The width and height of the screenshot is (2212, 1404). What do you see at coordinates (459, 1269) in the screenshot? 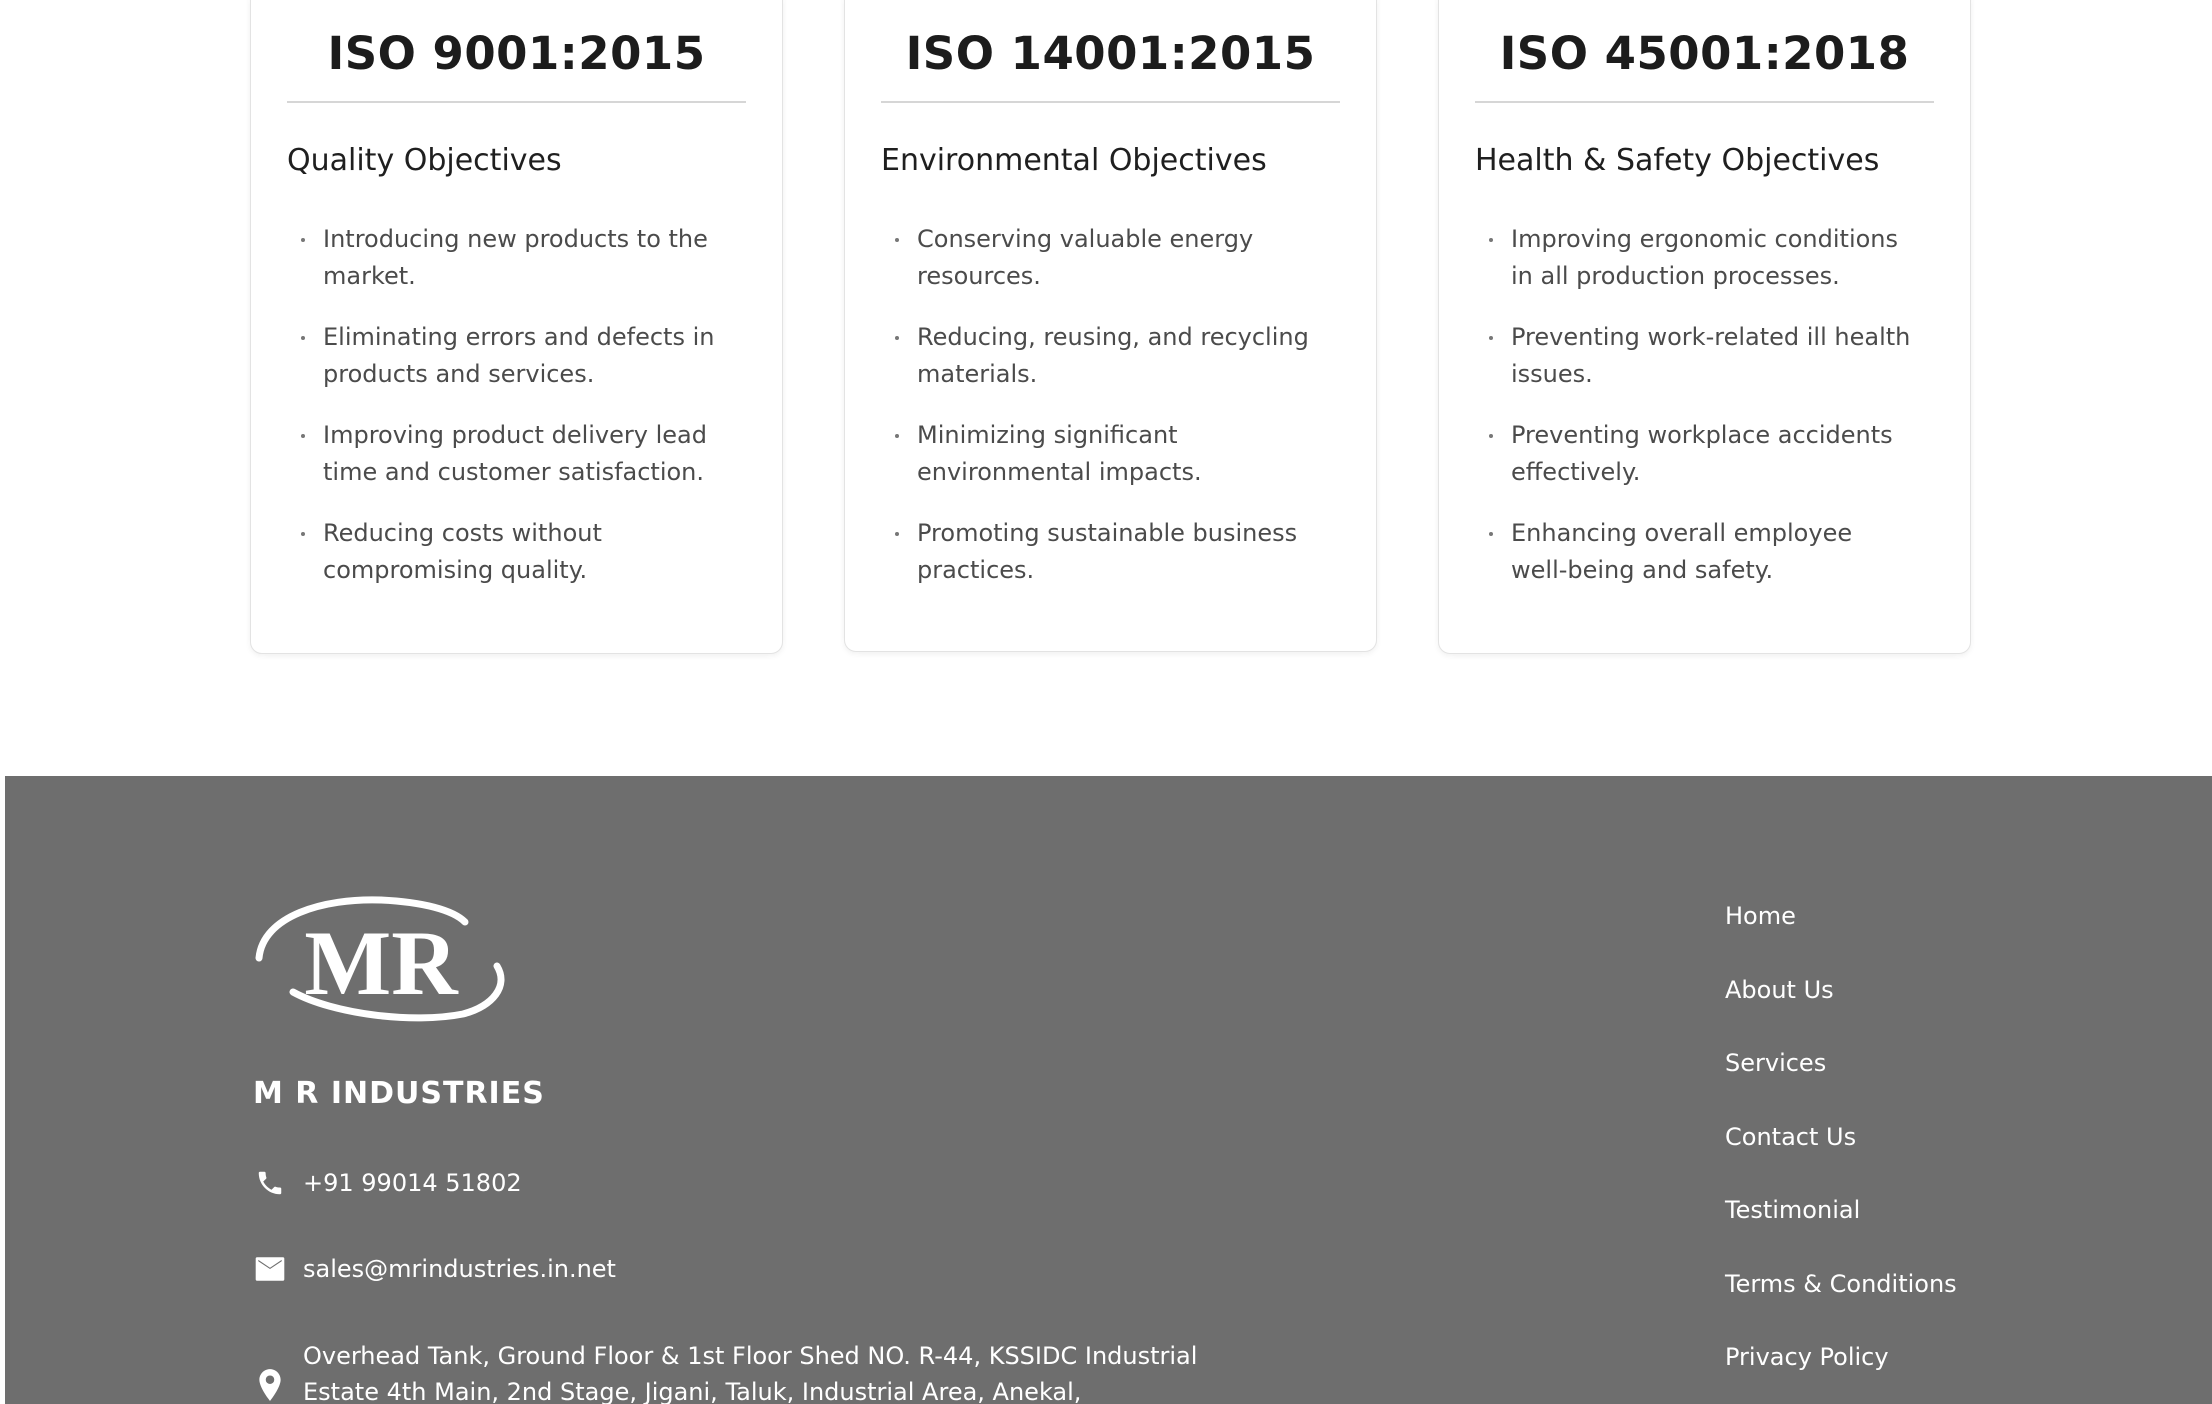
I see `email-address: sales@mrindustries.in.net` at bounding box center [459, 1269].